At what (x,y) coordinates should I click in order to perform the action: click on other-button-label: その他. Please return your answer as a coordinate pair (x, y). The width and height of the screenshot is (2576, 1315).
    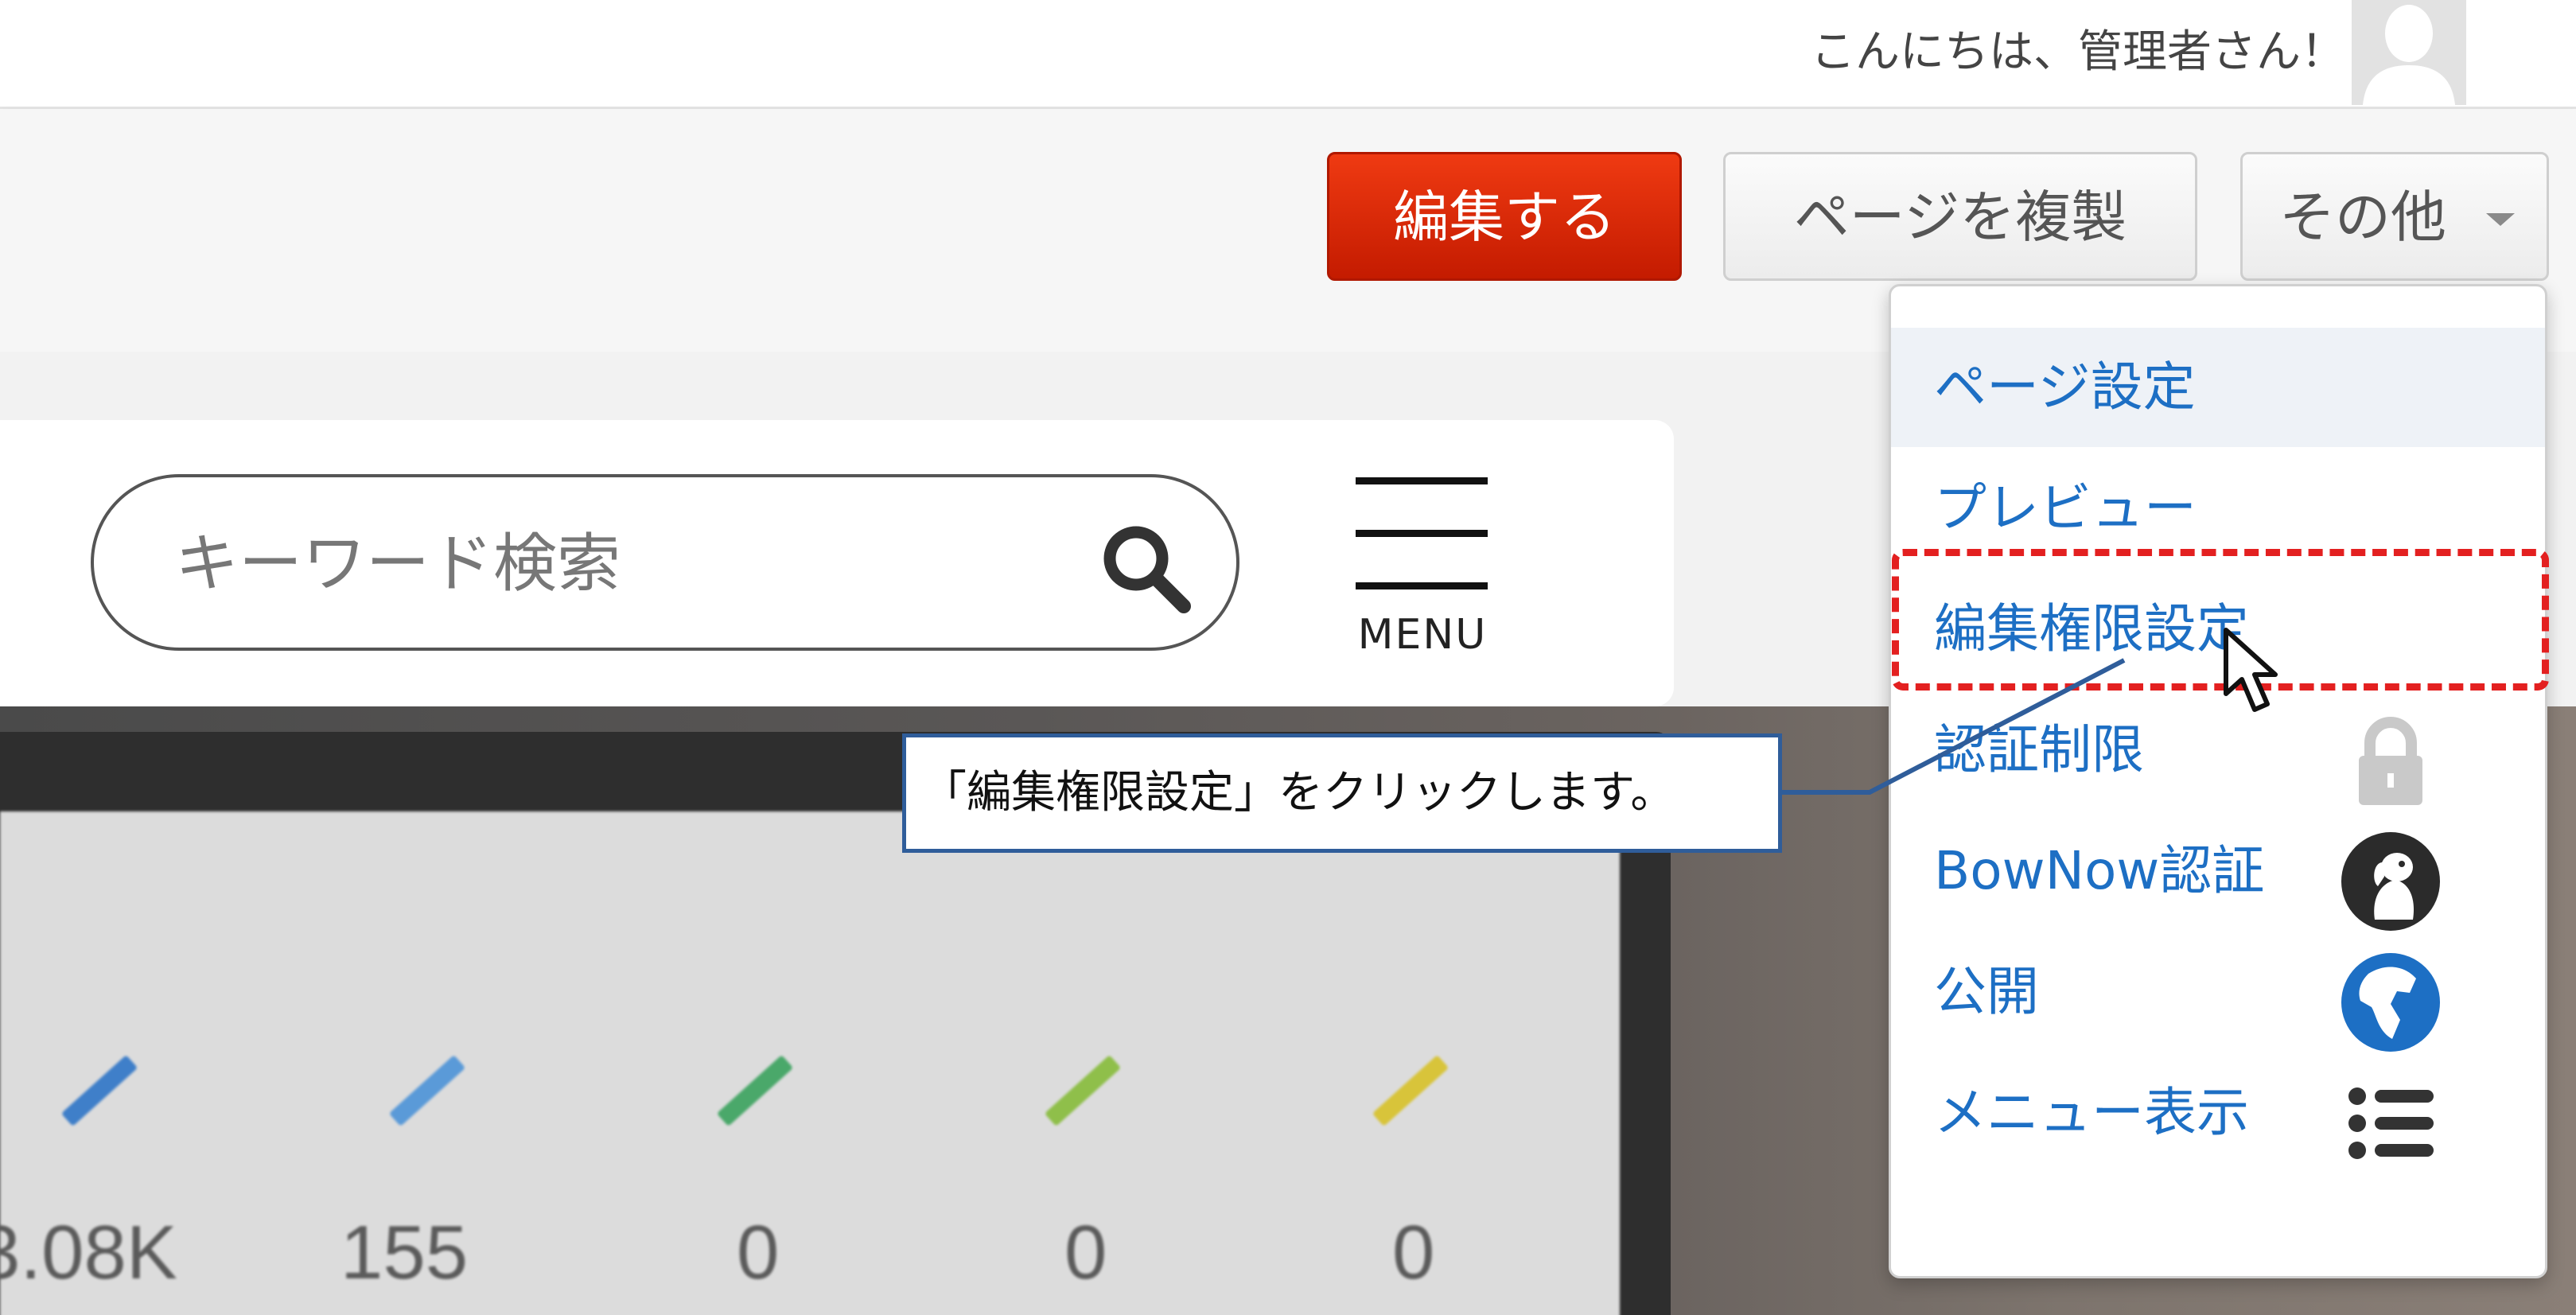
    Looking at the image, I should click on (2363, 217).